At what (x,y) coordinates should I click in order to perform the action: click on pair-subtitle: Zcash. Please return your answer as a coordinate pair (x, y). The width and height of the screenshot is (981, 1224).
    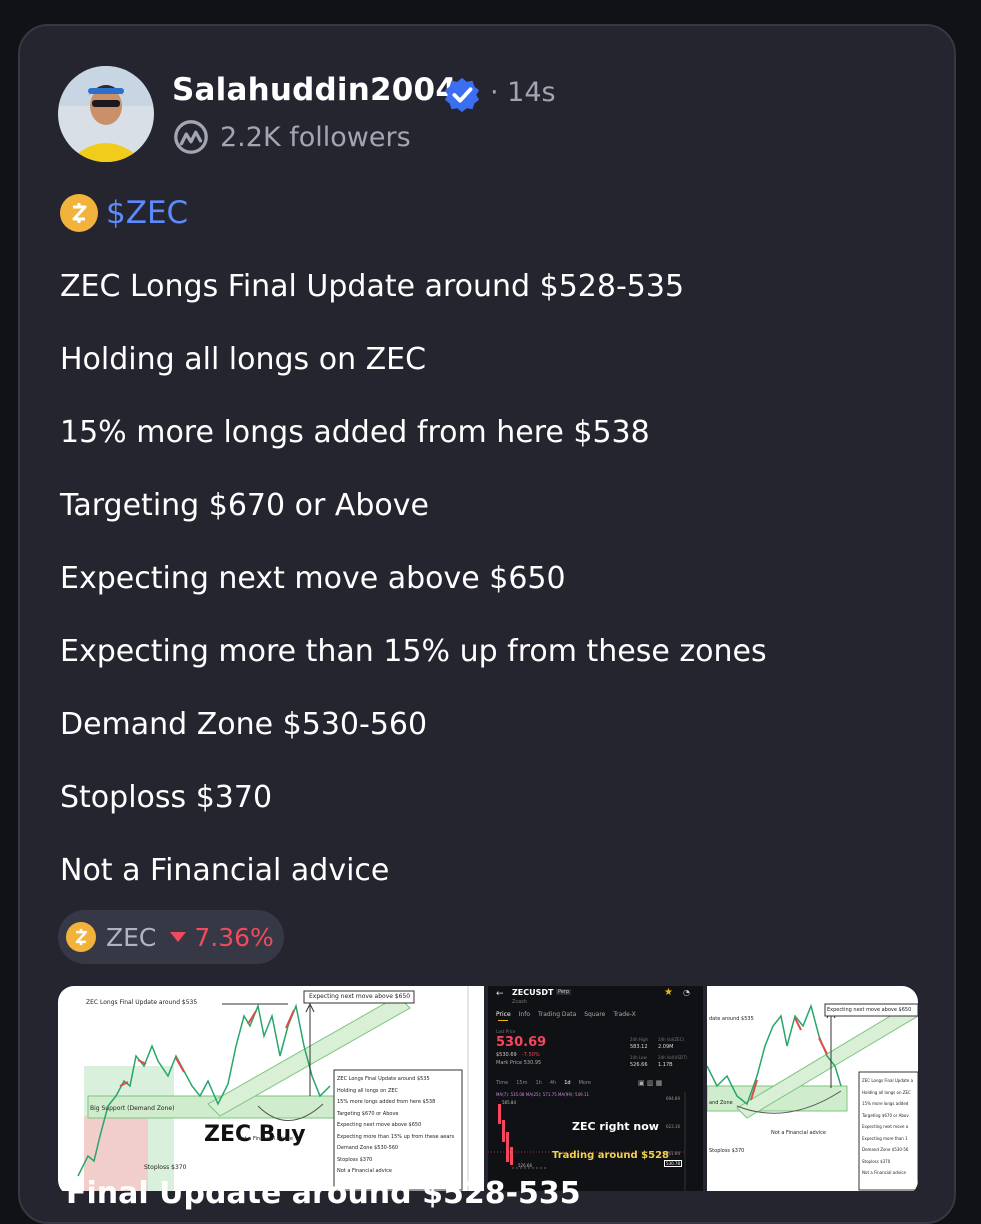
    Looking at the image, I should click on (520, 1002).